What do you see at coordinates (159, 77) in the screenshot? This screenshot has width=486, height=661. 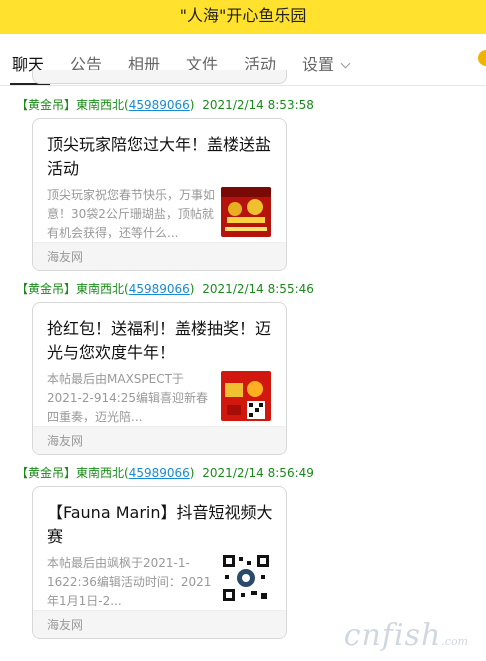 I see `previous-card-fragment` at bounding box center [159, 77].